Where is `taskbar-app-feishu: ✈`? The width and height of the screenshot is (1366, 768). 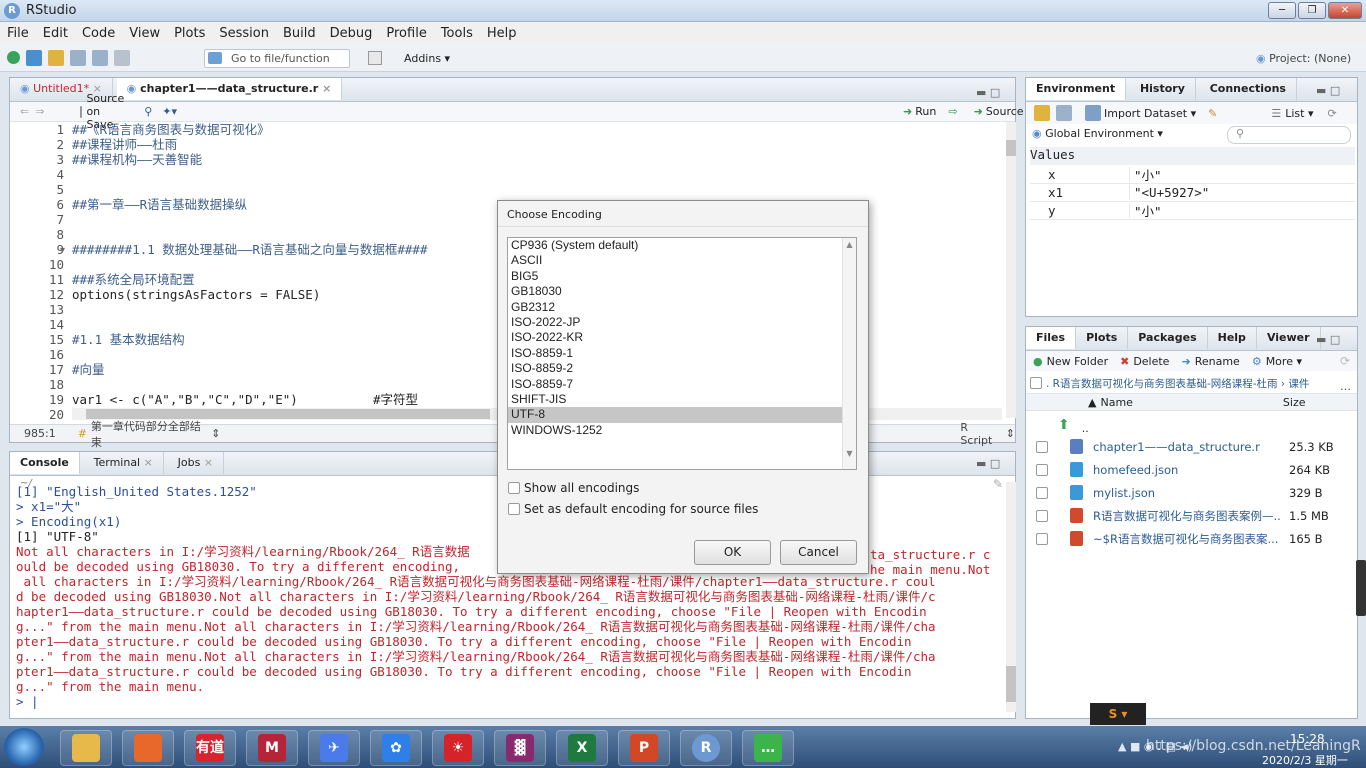 taskbar-app-feishu: ✈ is located at coordinates (334, 748).